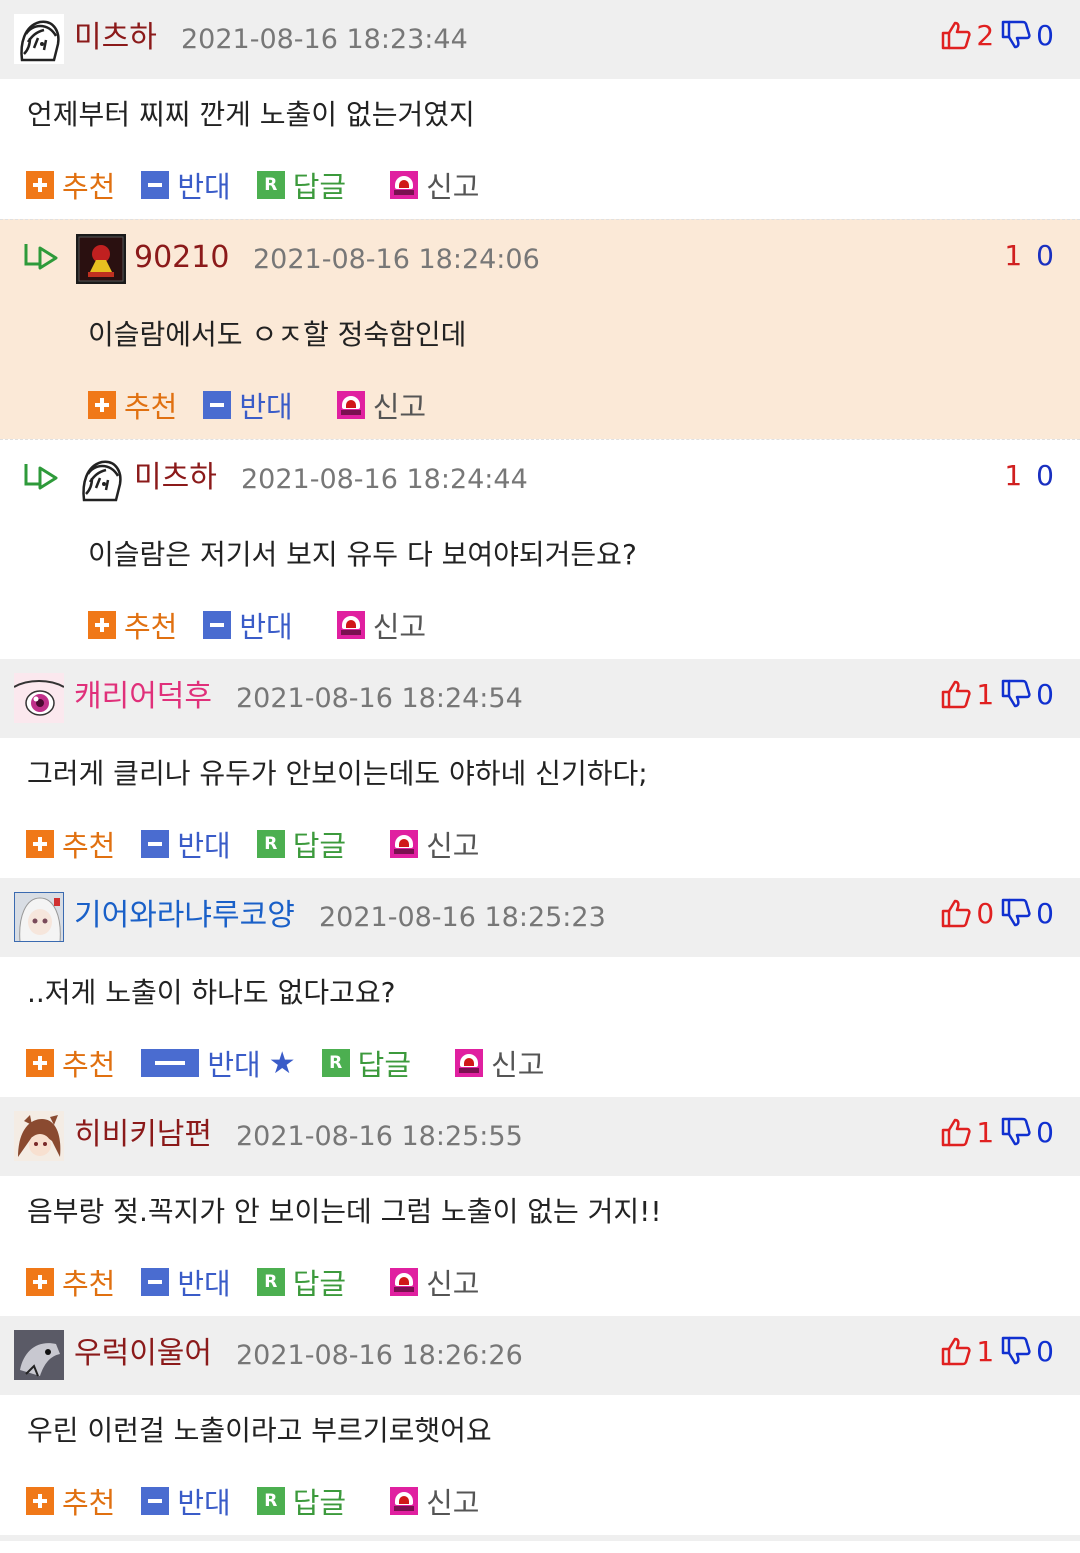  What do you see at coordinates (540, 39) in the screenshot?
I see `comment-header: 미츠하 2021-08-16 18:23:44 2 0` at bounding box center [540, 39].